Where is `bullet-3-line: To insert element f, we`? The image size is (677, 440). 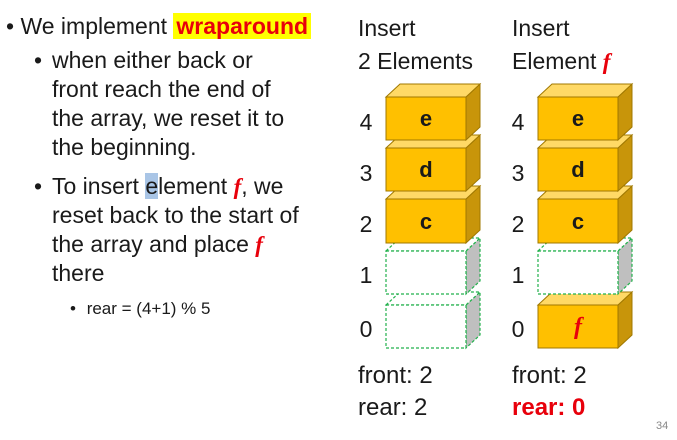
bullet-3-line: To insert element f, we is located at coordinates (168, 186).